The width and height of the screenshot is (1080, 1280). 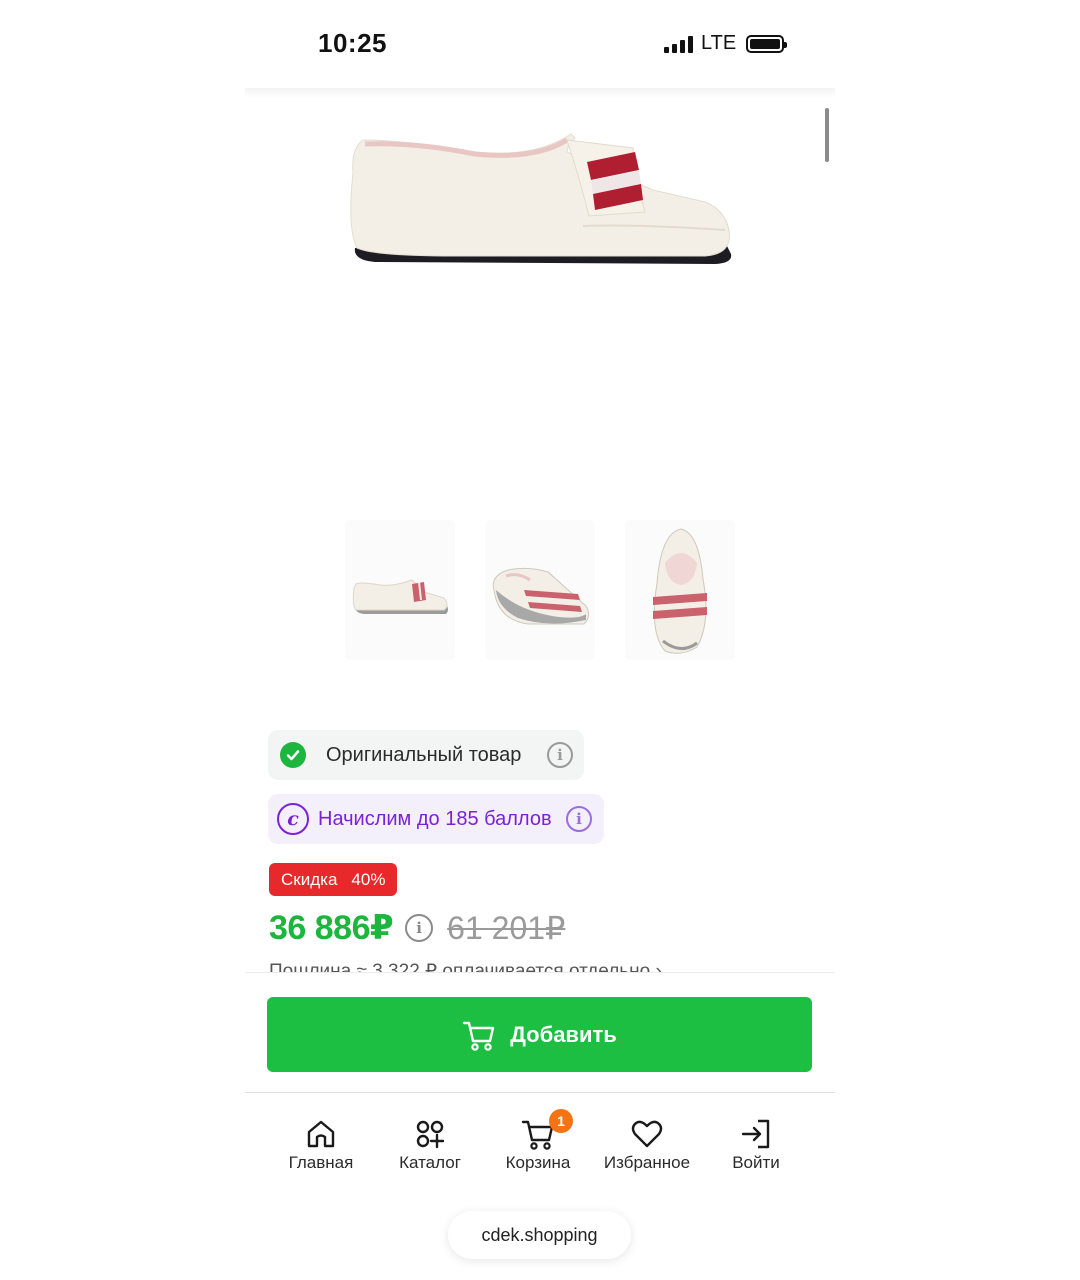 I want to click on signal-icon, so click(x=678, y=44).